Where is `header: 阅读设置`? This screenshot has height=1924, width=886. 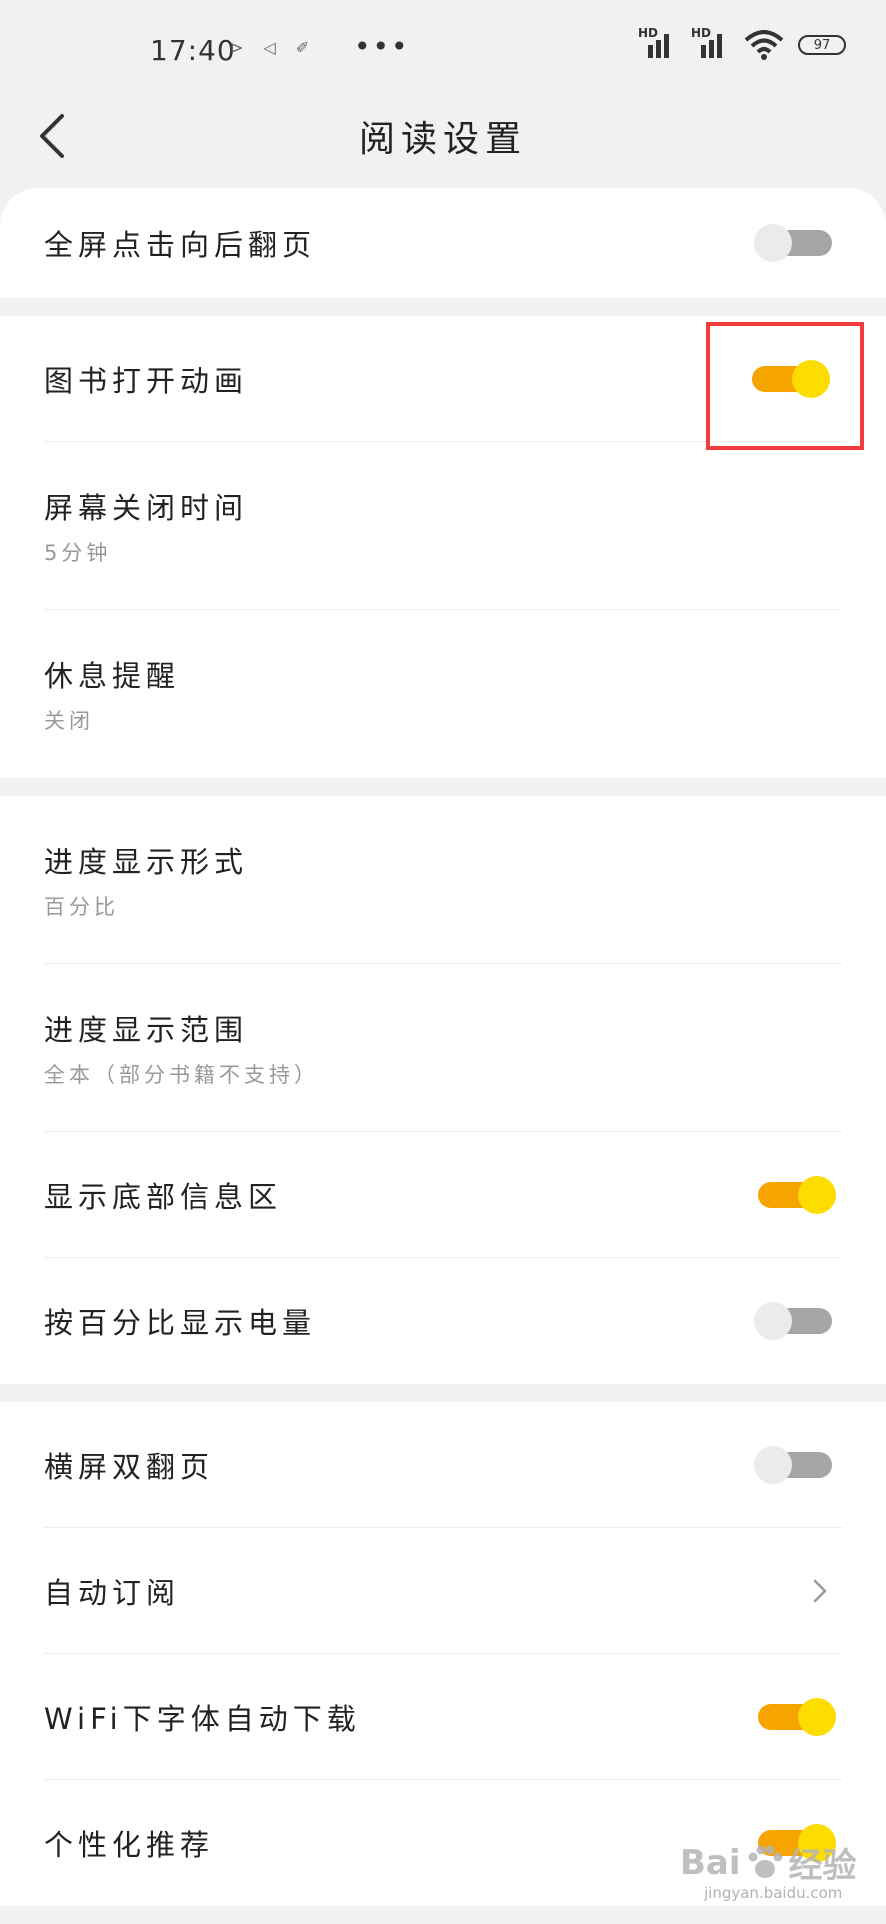
header: 阅读设置 is located at coordinates (443, 145).